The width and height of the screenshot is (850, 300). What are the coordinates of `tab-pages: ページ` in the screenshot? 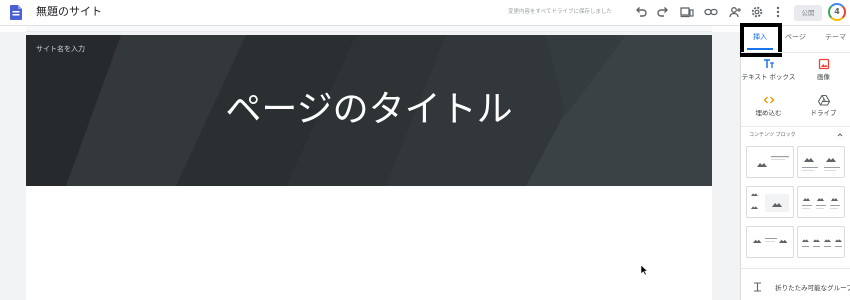 It's located at (795, 37).